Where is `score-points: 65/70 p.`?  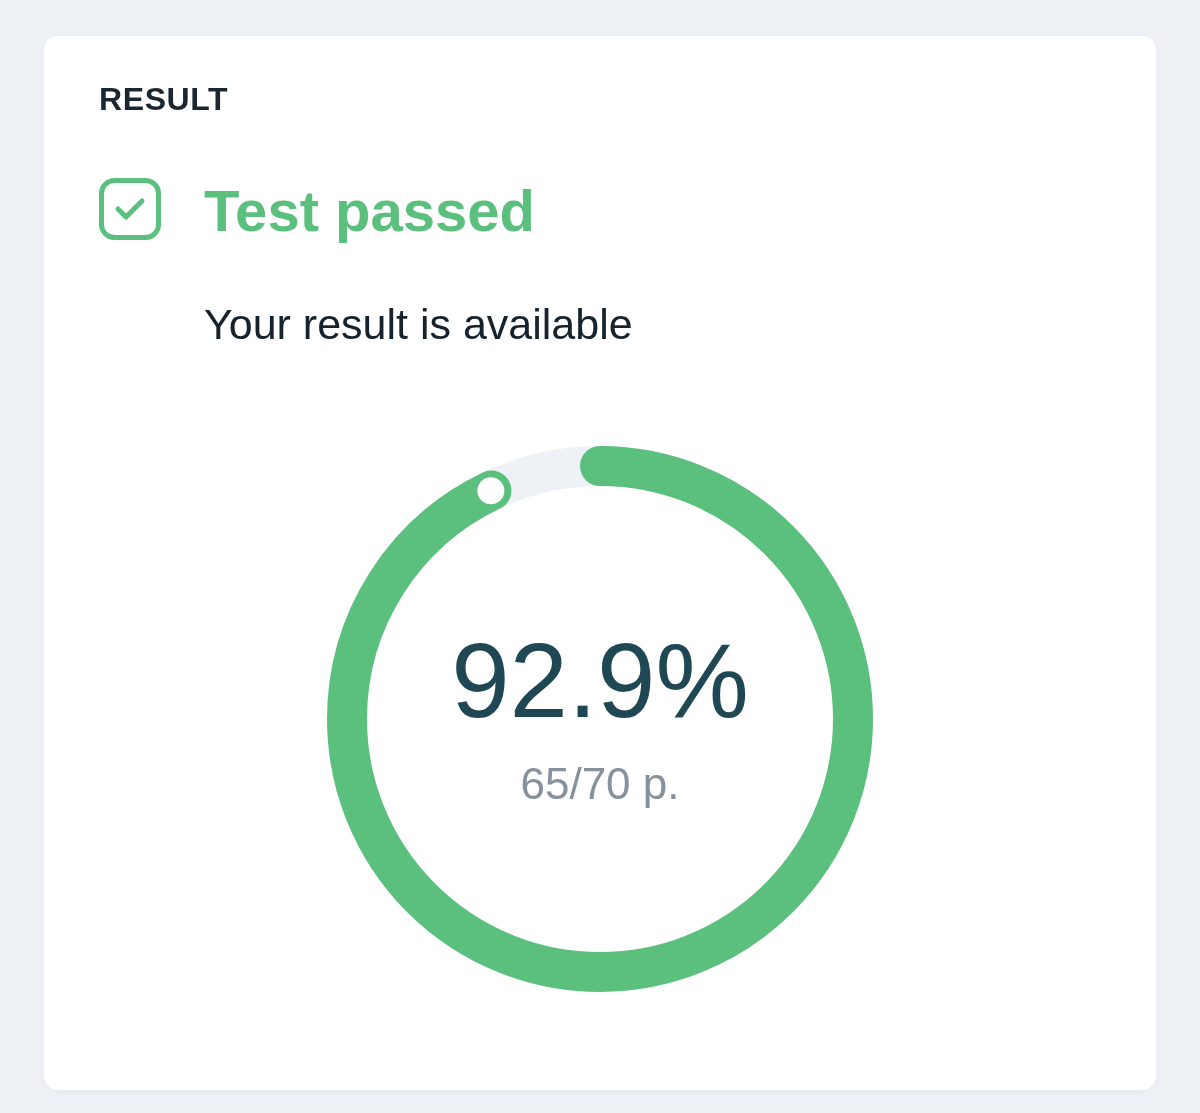 score-points: 65/70 p. is located at coordinates (600, 784).